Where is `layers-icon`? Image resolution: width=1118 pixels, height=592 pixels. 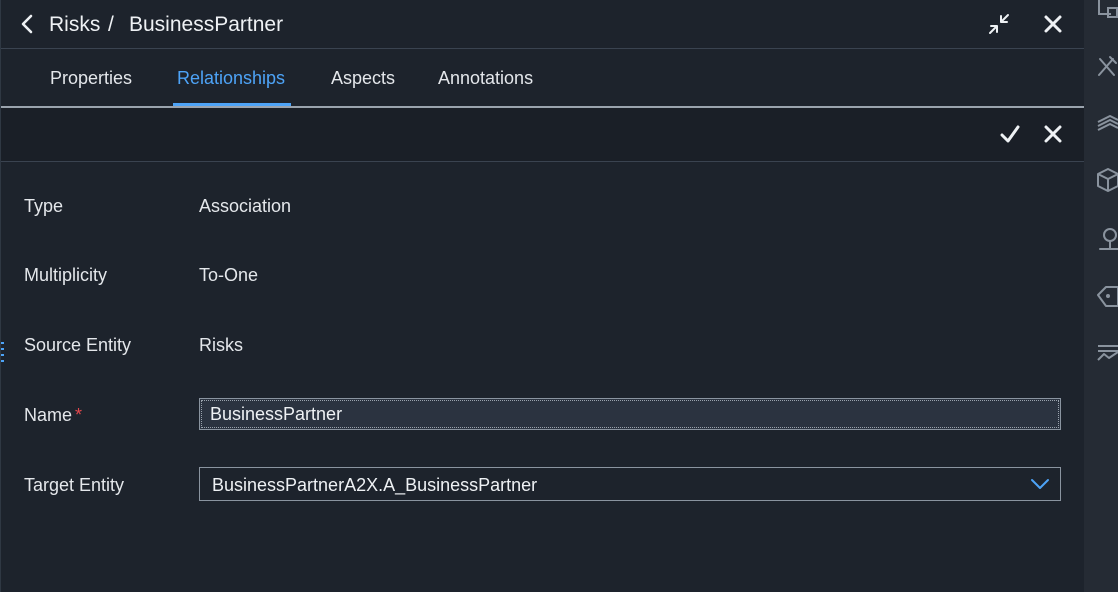
layers-icon is located at coordinates (1107, 125).